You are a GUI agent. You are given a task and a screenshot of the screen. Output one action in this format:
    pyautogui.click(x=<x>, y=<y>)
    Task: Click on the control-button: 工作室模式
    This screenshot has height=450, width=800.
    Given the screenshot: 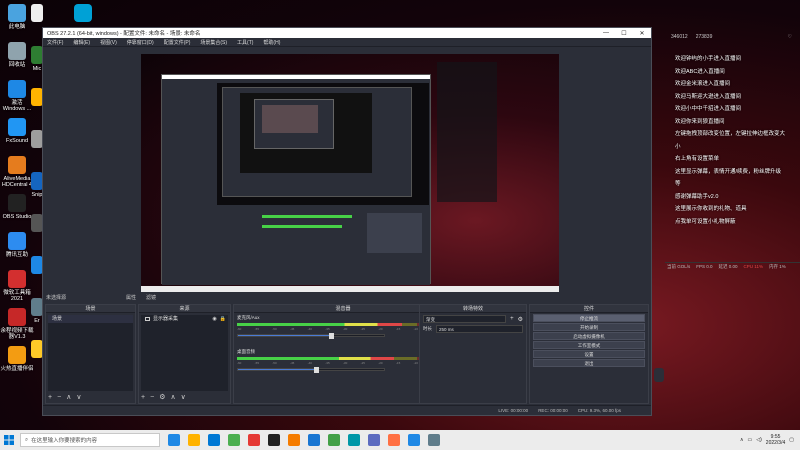 What is the action you would take?
    pyautogui.click(x=589, y=345)
    